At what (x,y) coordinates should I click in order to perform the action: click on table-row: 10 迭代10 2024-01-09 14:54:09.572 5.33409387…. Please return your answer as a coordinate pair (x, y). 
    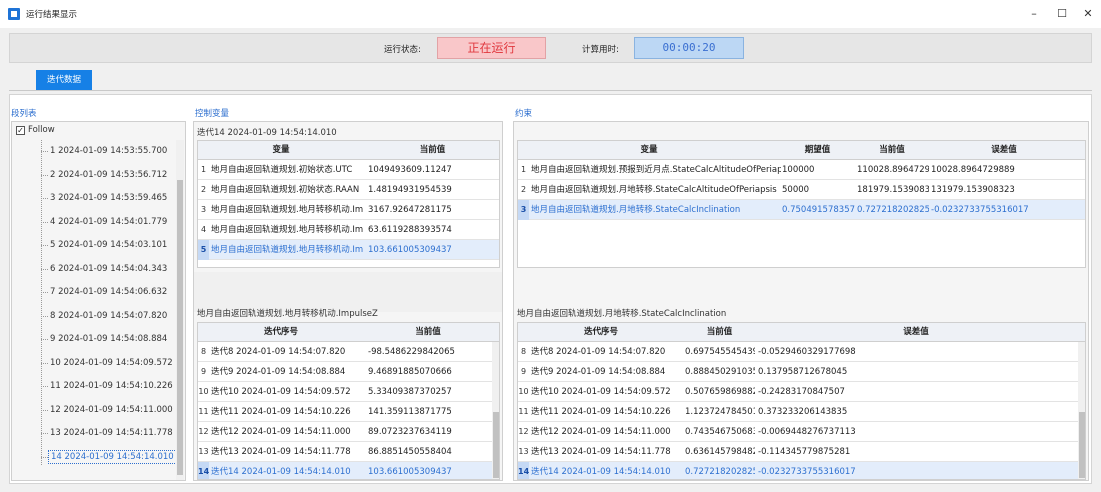
    Looking at the image, I should click on (345, 392).